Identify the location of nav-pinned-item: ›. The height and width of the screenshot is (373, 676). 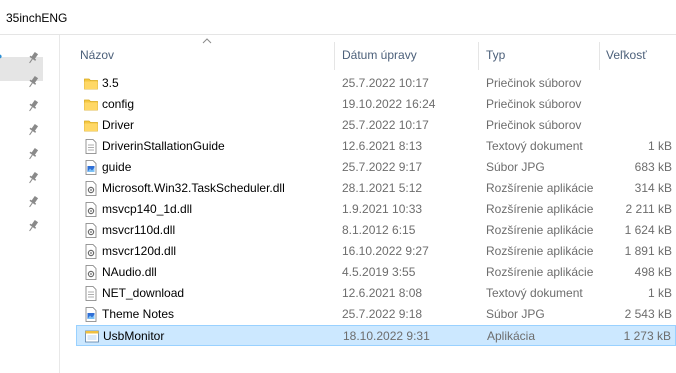
(29, 83).